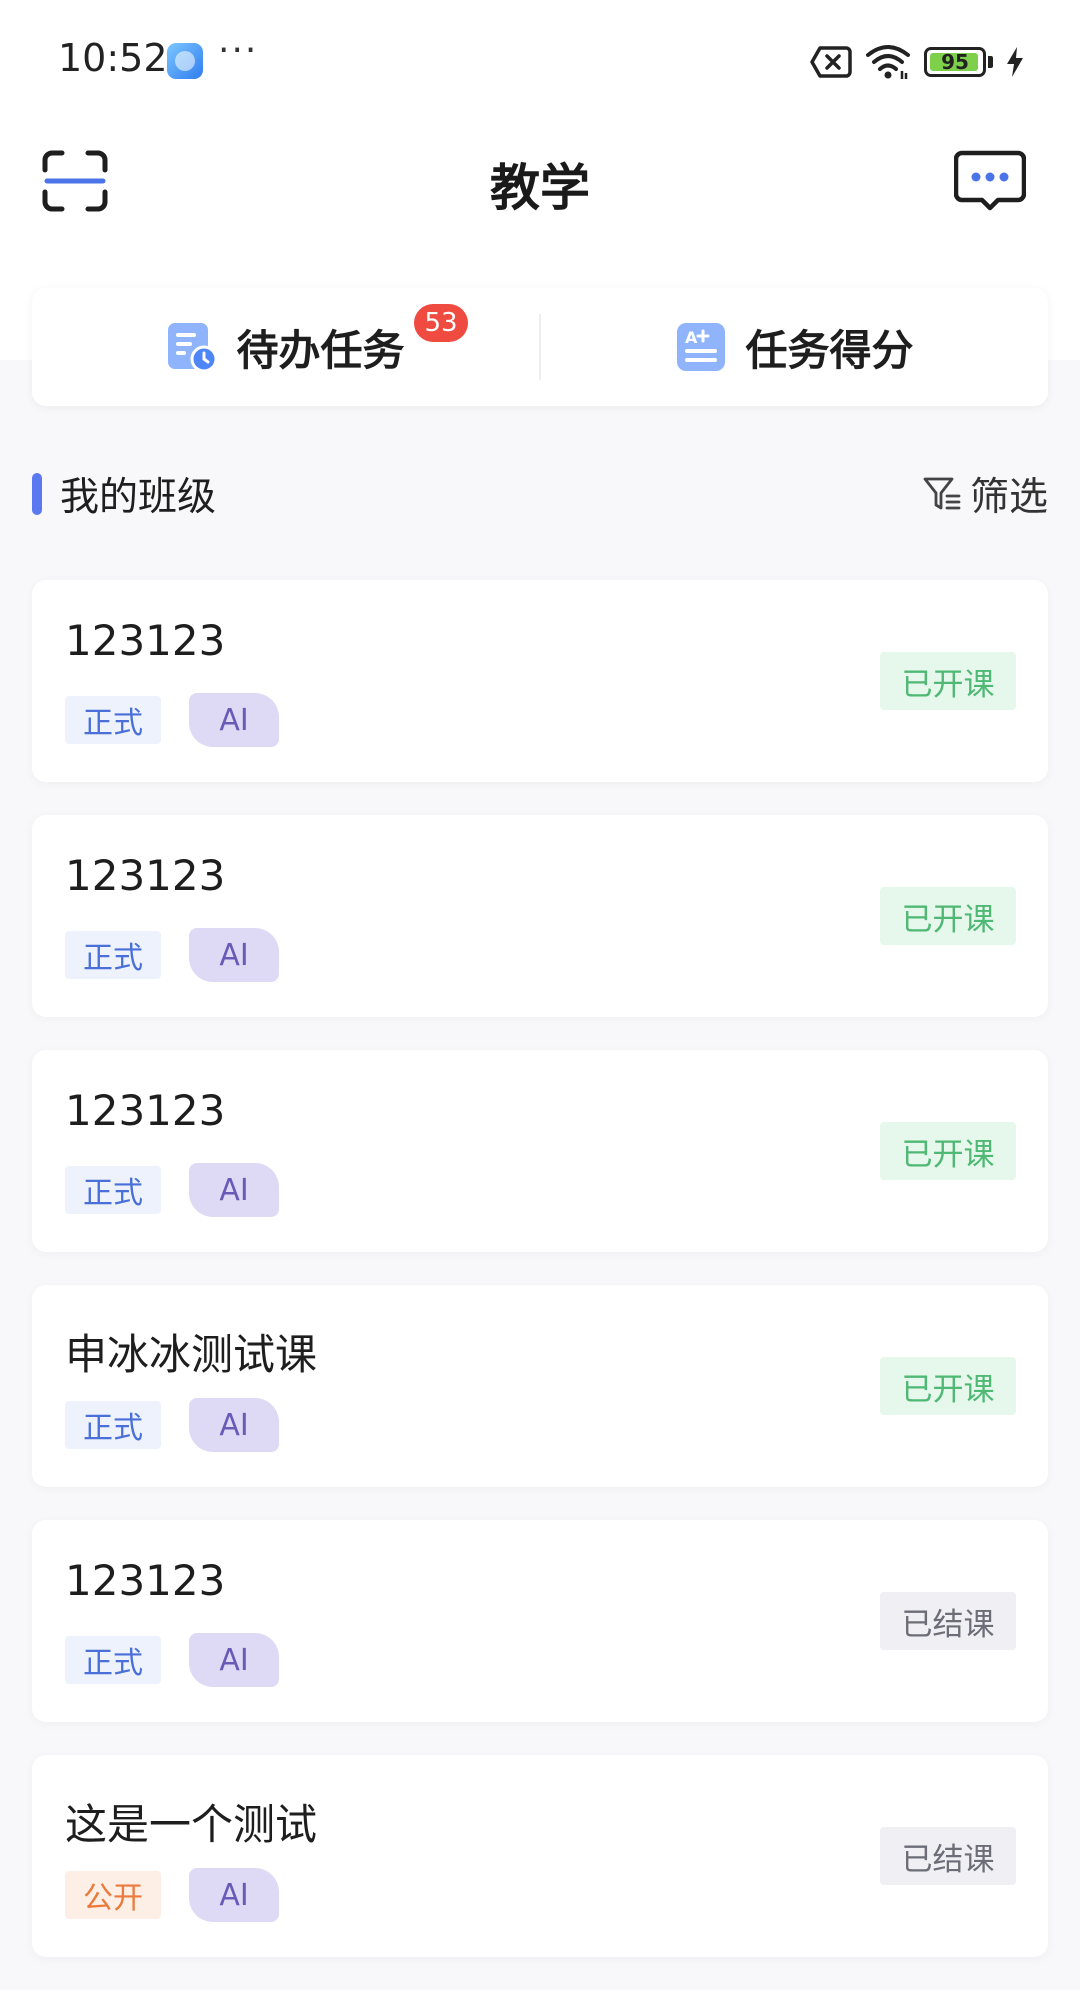  What do you see at coordinates (831, 62) in the screenshot?
I see `no-sim-icon` at bounding box center [831, 62].